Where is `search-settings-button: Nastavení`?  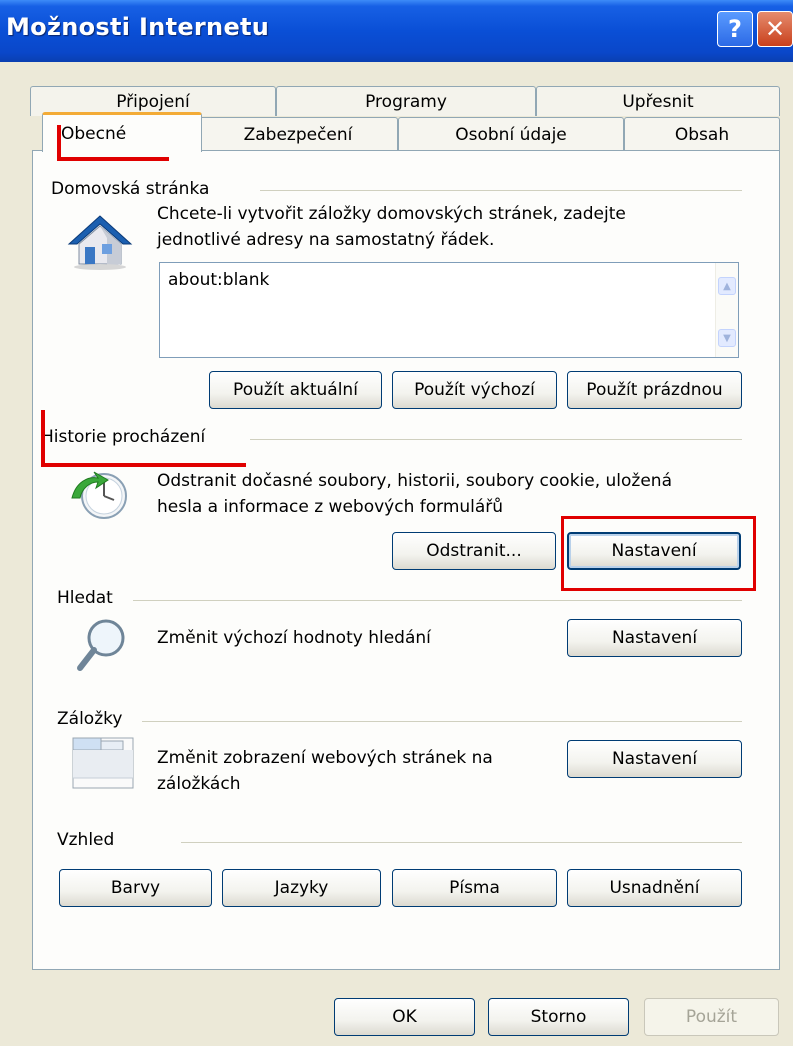
search-settings-button: Nastavení is located at coordinates (654, 638).